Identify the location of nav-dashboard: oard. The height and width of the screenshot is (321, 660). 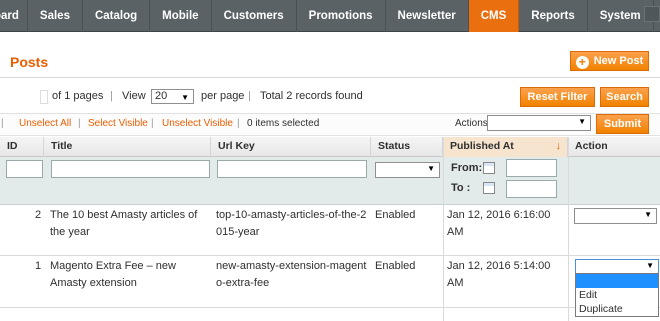
(14, 16).